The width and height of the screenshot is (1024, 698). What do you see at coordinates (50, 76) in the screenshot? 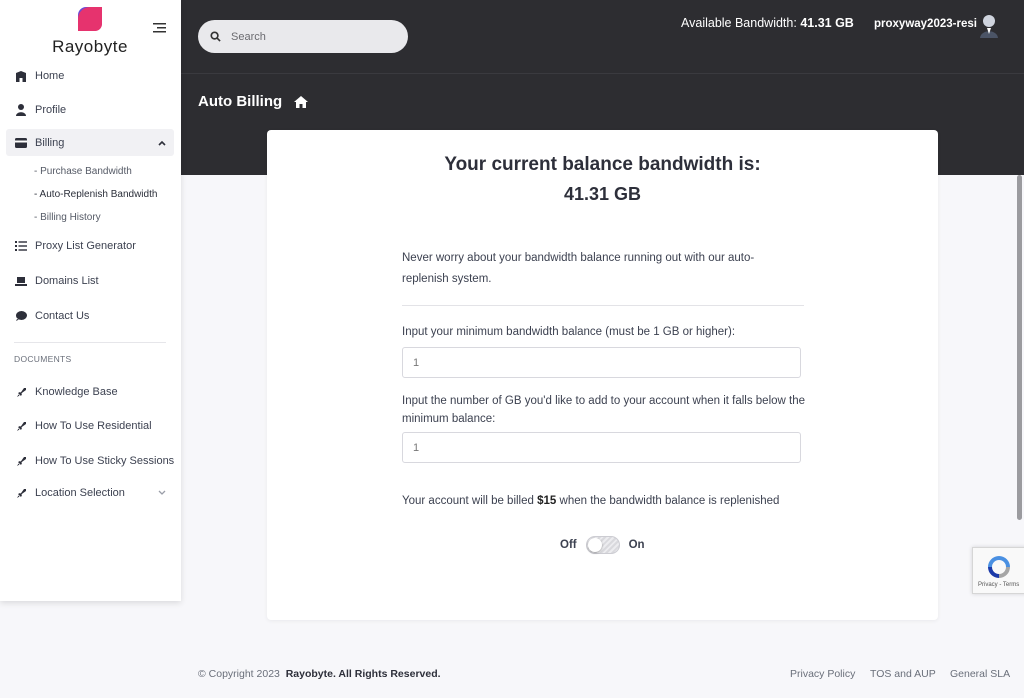
I see `sidebar-item-label: Home` at bounding box center [50, 76].